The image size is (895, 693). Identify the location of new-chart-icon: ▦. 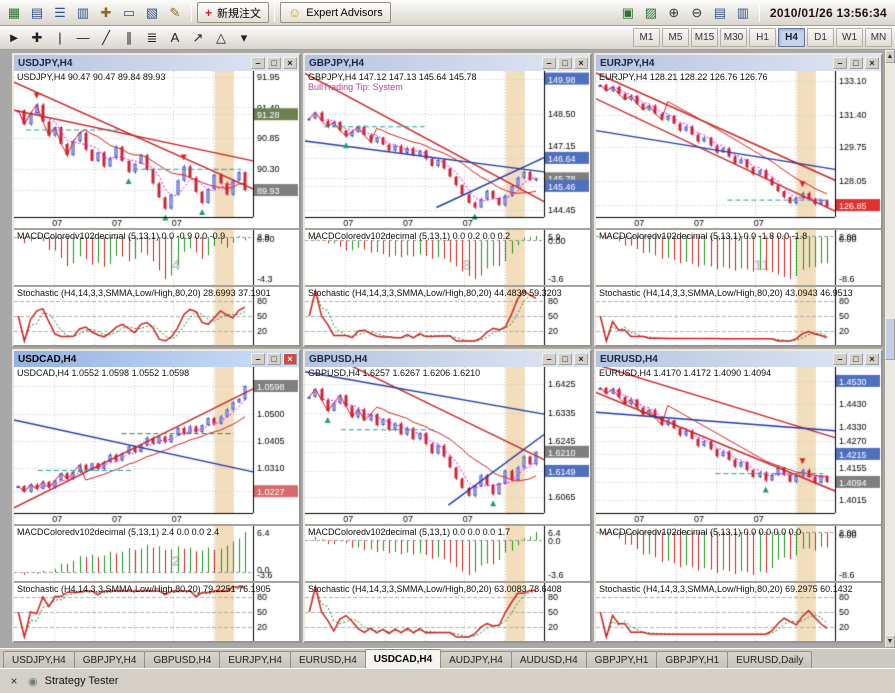
(14, 13).